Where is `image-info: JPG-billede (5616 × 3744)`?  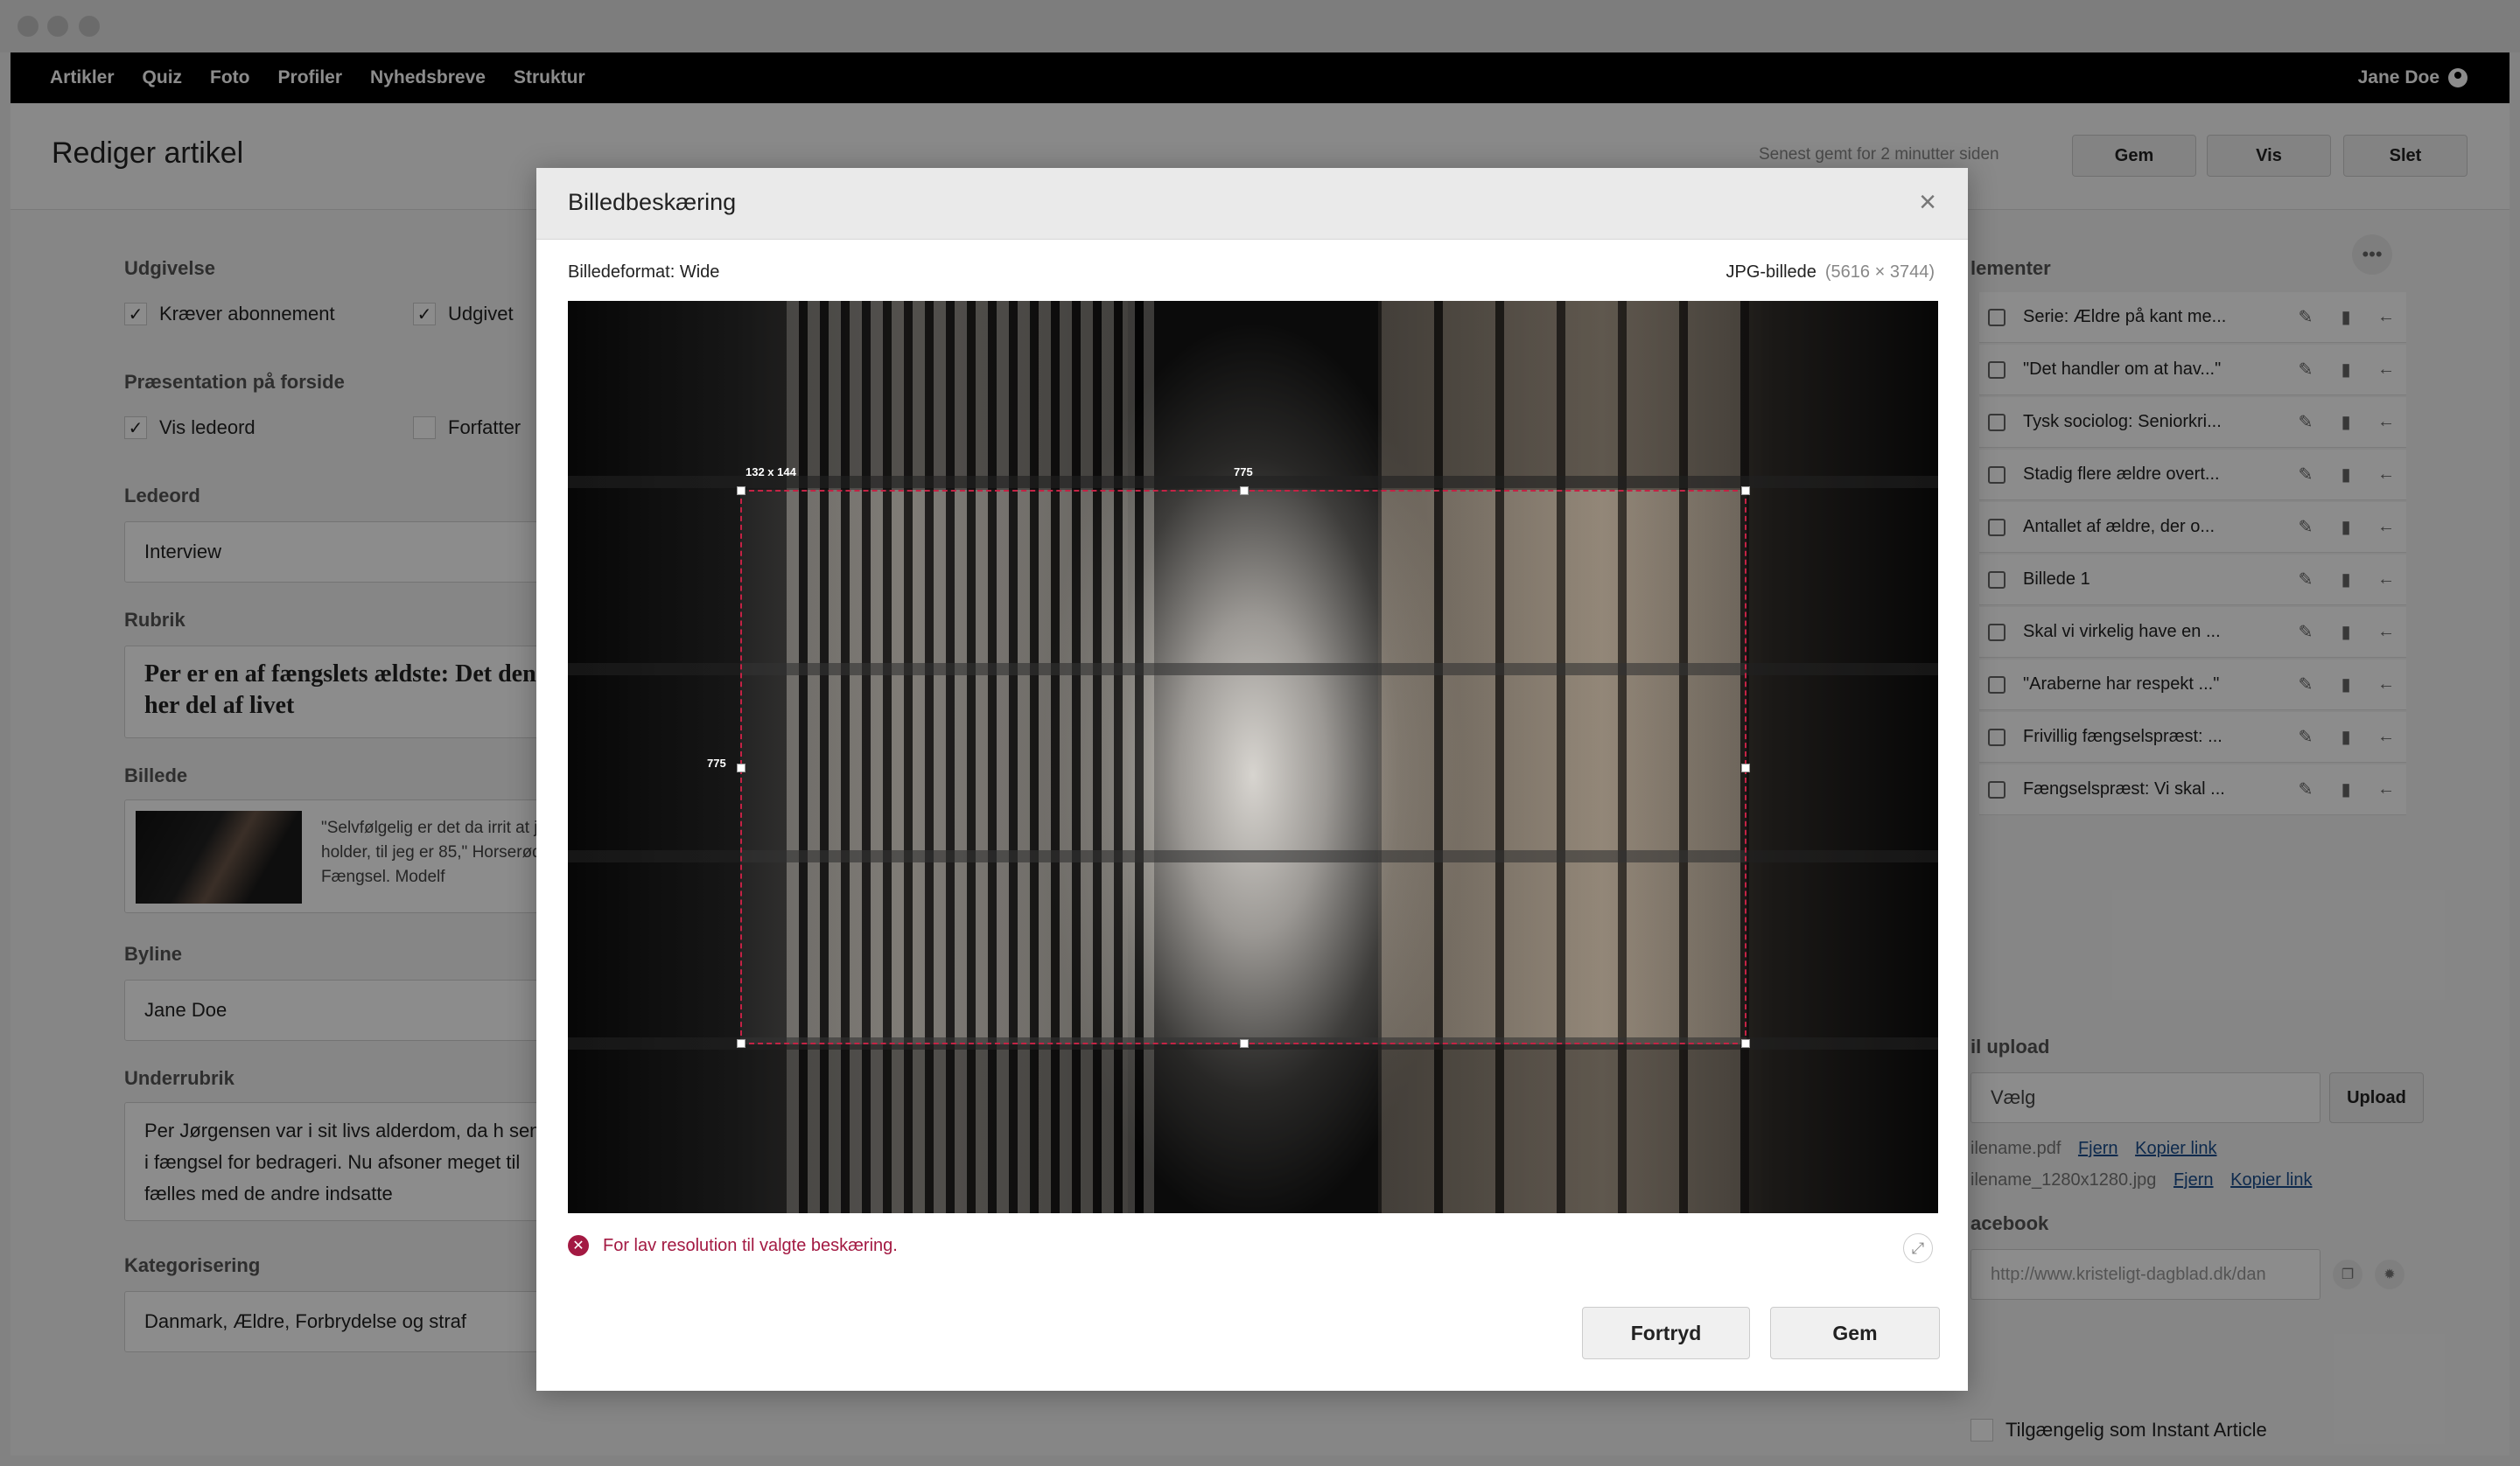
image-info: JPG-billede (5616 × 3744) is located at coordinates (1831, 272).